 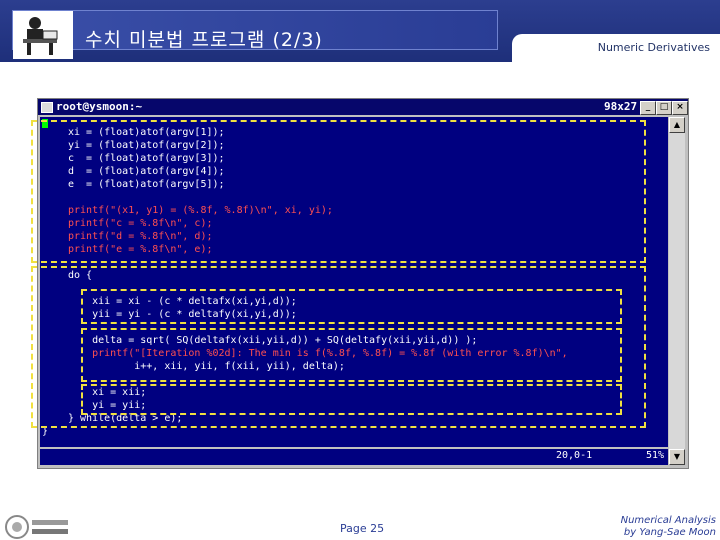 I want to click on terminal-system-icon, so click(x=47, y=107).